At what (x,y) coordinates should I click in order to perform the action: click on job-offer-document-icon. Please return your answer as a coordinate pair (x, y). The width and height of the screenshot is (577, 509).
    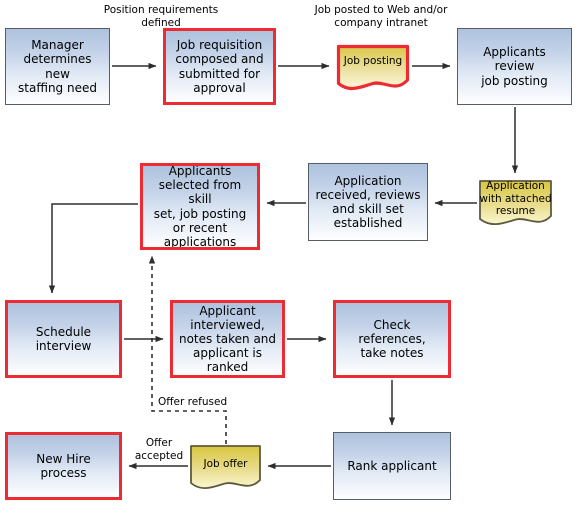
    Looking at the image, I should click on (225, 467).